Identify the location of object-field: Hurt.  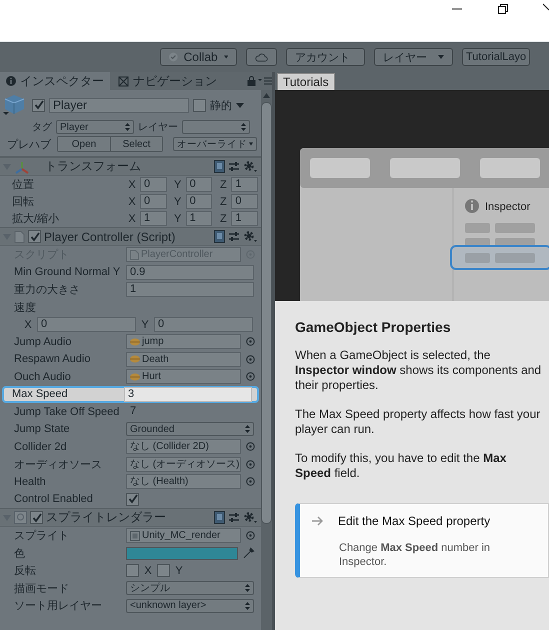
(184, 376).